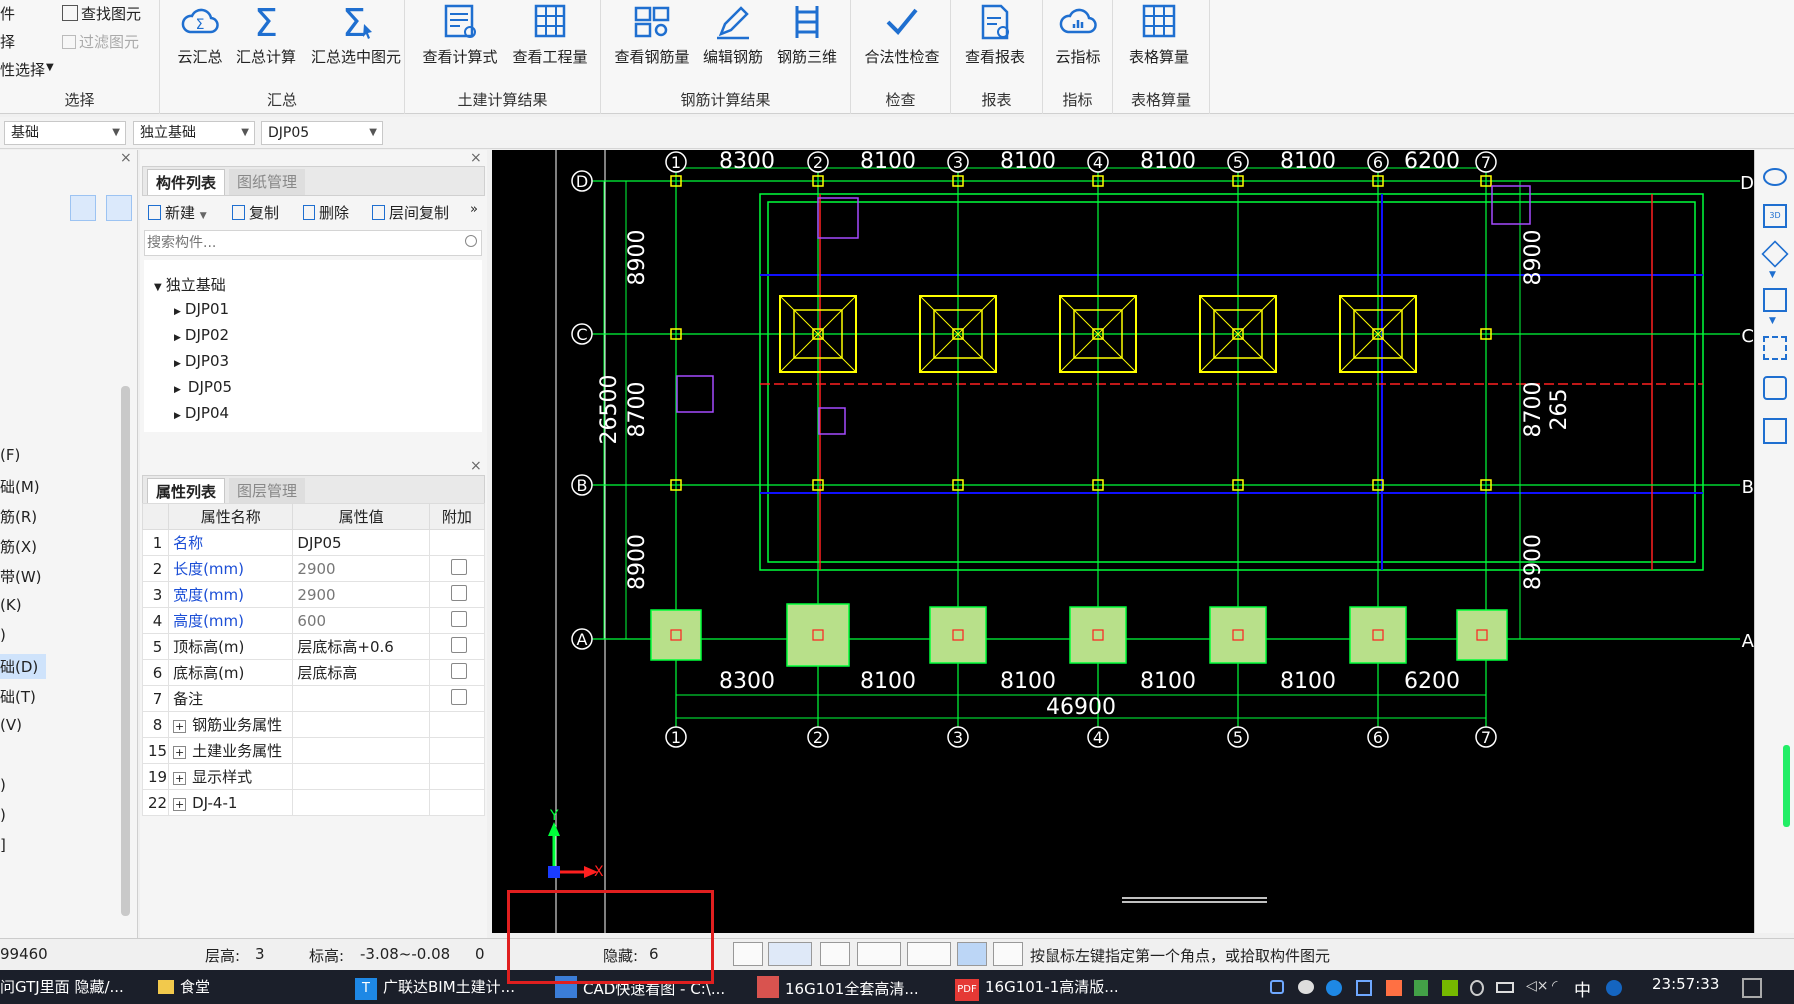 The image size is (1794, 1004). What do you see at coordinates (1614, 988) in the screenshot?
I see `tray-ime-icon` at bounding box center [1614, 988].